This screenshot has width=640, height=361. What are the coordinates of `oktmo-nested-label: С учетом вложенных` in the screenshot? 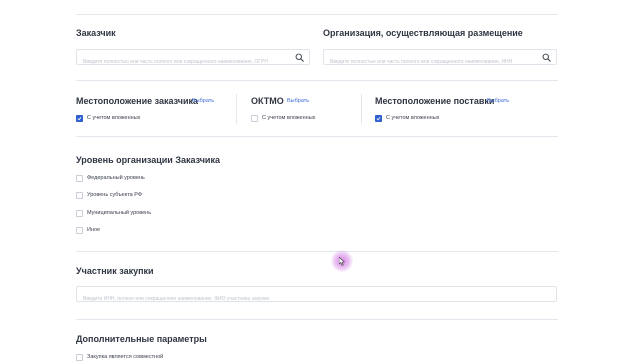 It's located at (289, 118).